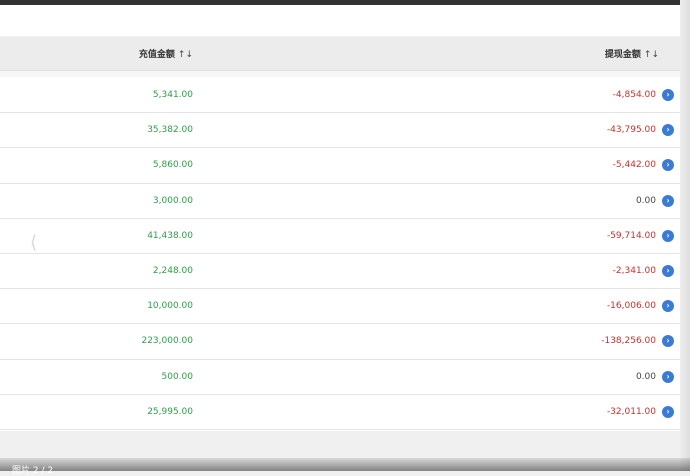 The image size is (690, 476). Describe the element at coordinates (167, 341) in the screenshot. I see `recharge-amount: 223,000.00` at that location.